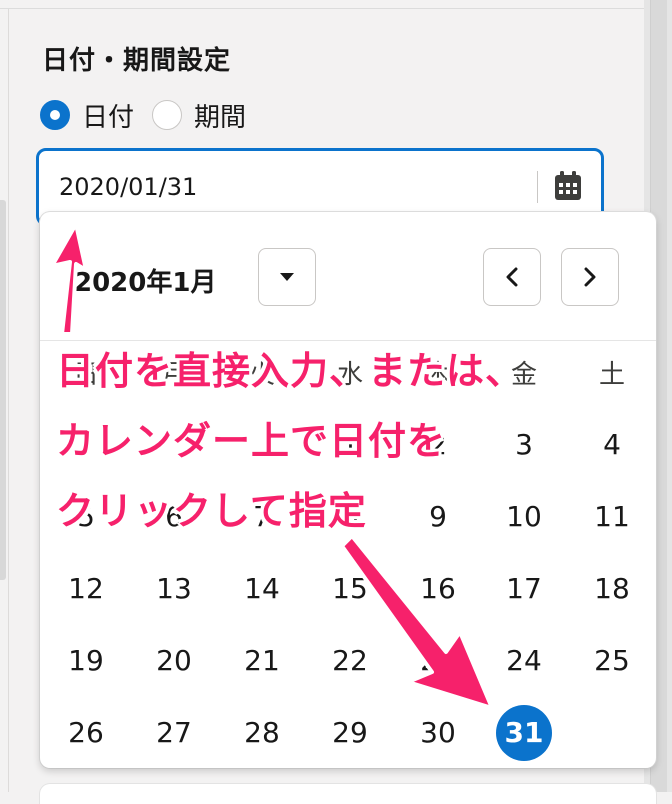 Image resolution: width=672 pixels, height=804 pixels. What do you see at coordinates (251, 441) in the screenshot?
I see `annotation-line-2: カレンダー上で日付を` at bounding box center [251, 441].